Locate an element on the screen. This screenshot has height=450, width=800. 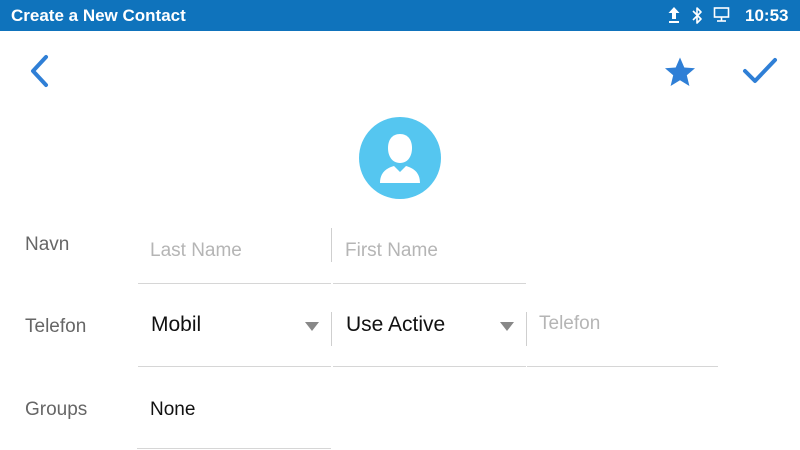
groups-select: None is located at coordinates (234, 420).